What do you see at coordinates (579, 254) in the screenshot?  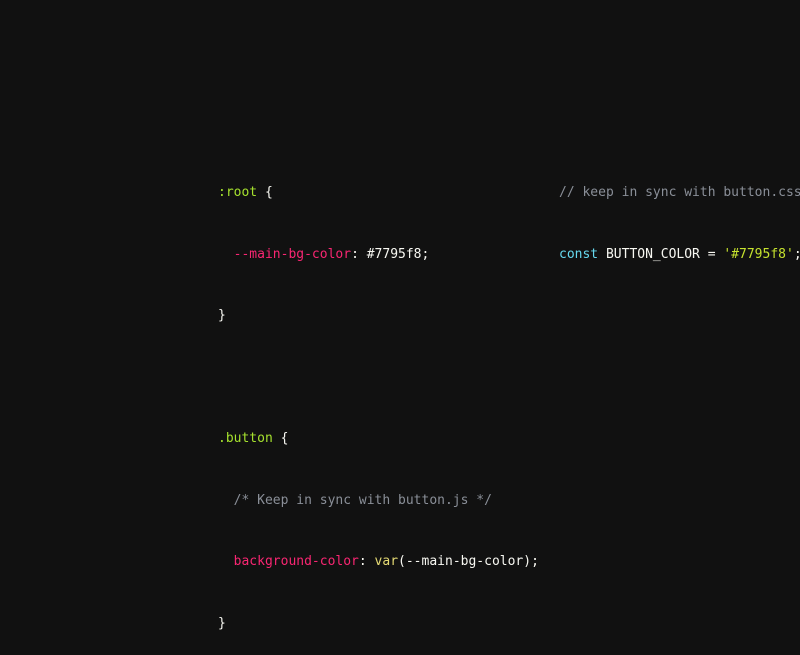 I see `const-keyword: const` at bounding box center [579, 254].